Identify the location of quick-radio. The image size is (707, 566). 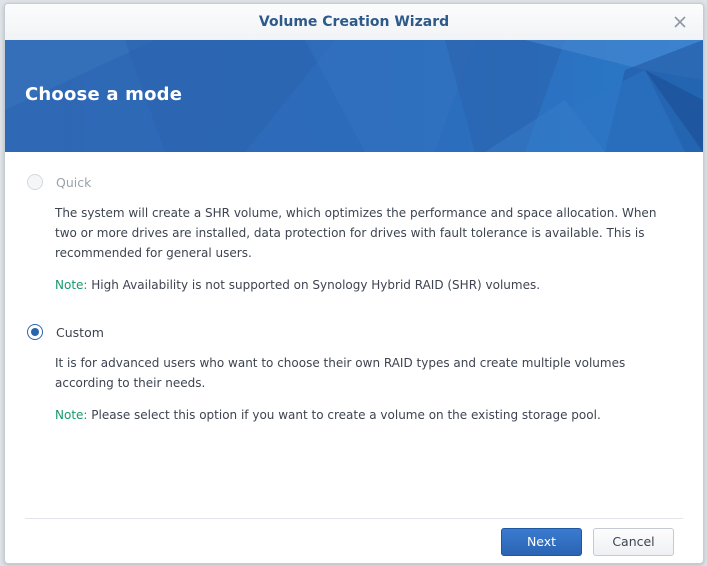
(35, 182).